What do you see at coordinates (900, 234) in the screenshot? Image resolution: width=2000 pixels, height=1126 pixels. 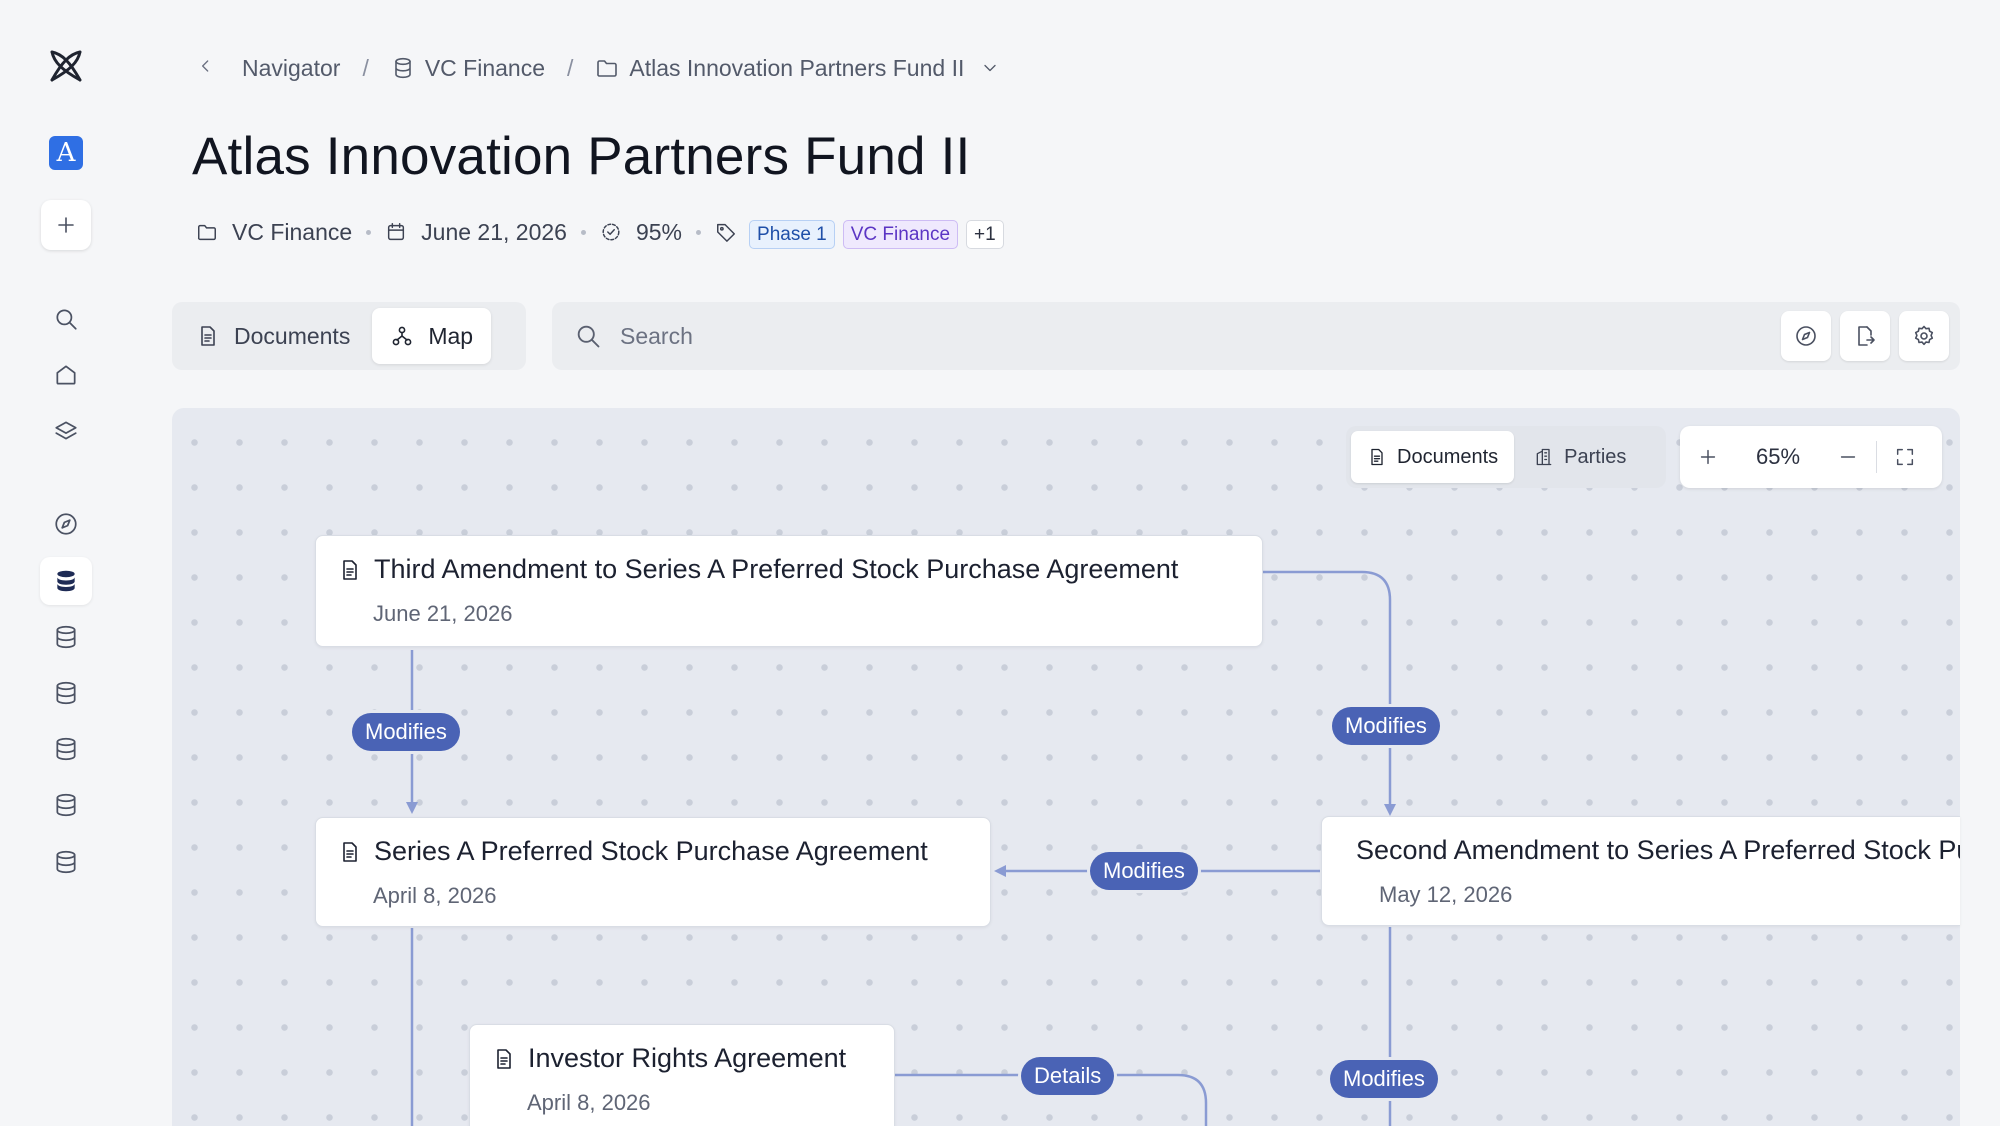 I see `tag-vc-finance: VC Finance` at bounding box center [900, 234].